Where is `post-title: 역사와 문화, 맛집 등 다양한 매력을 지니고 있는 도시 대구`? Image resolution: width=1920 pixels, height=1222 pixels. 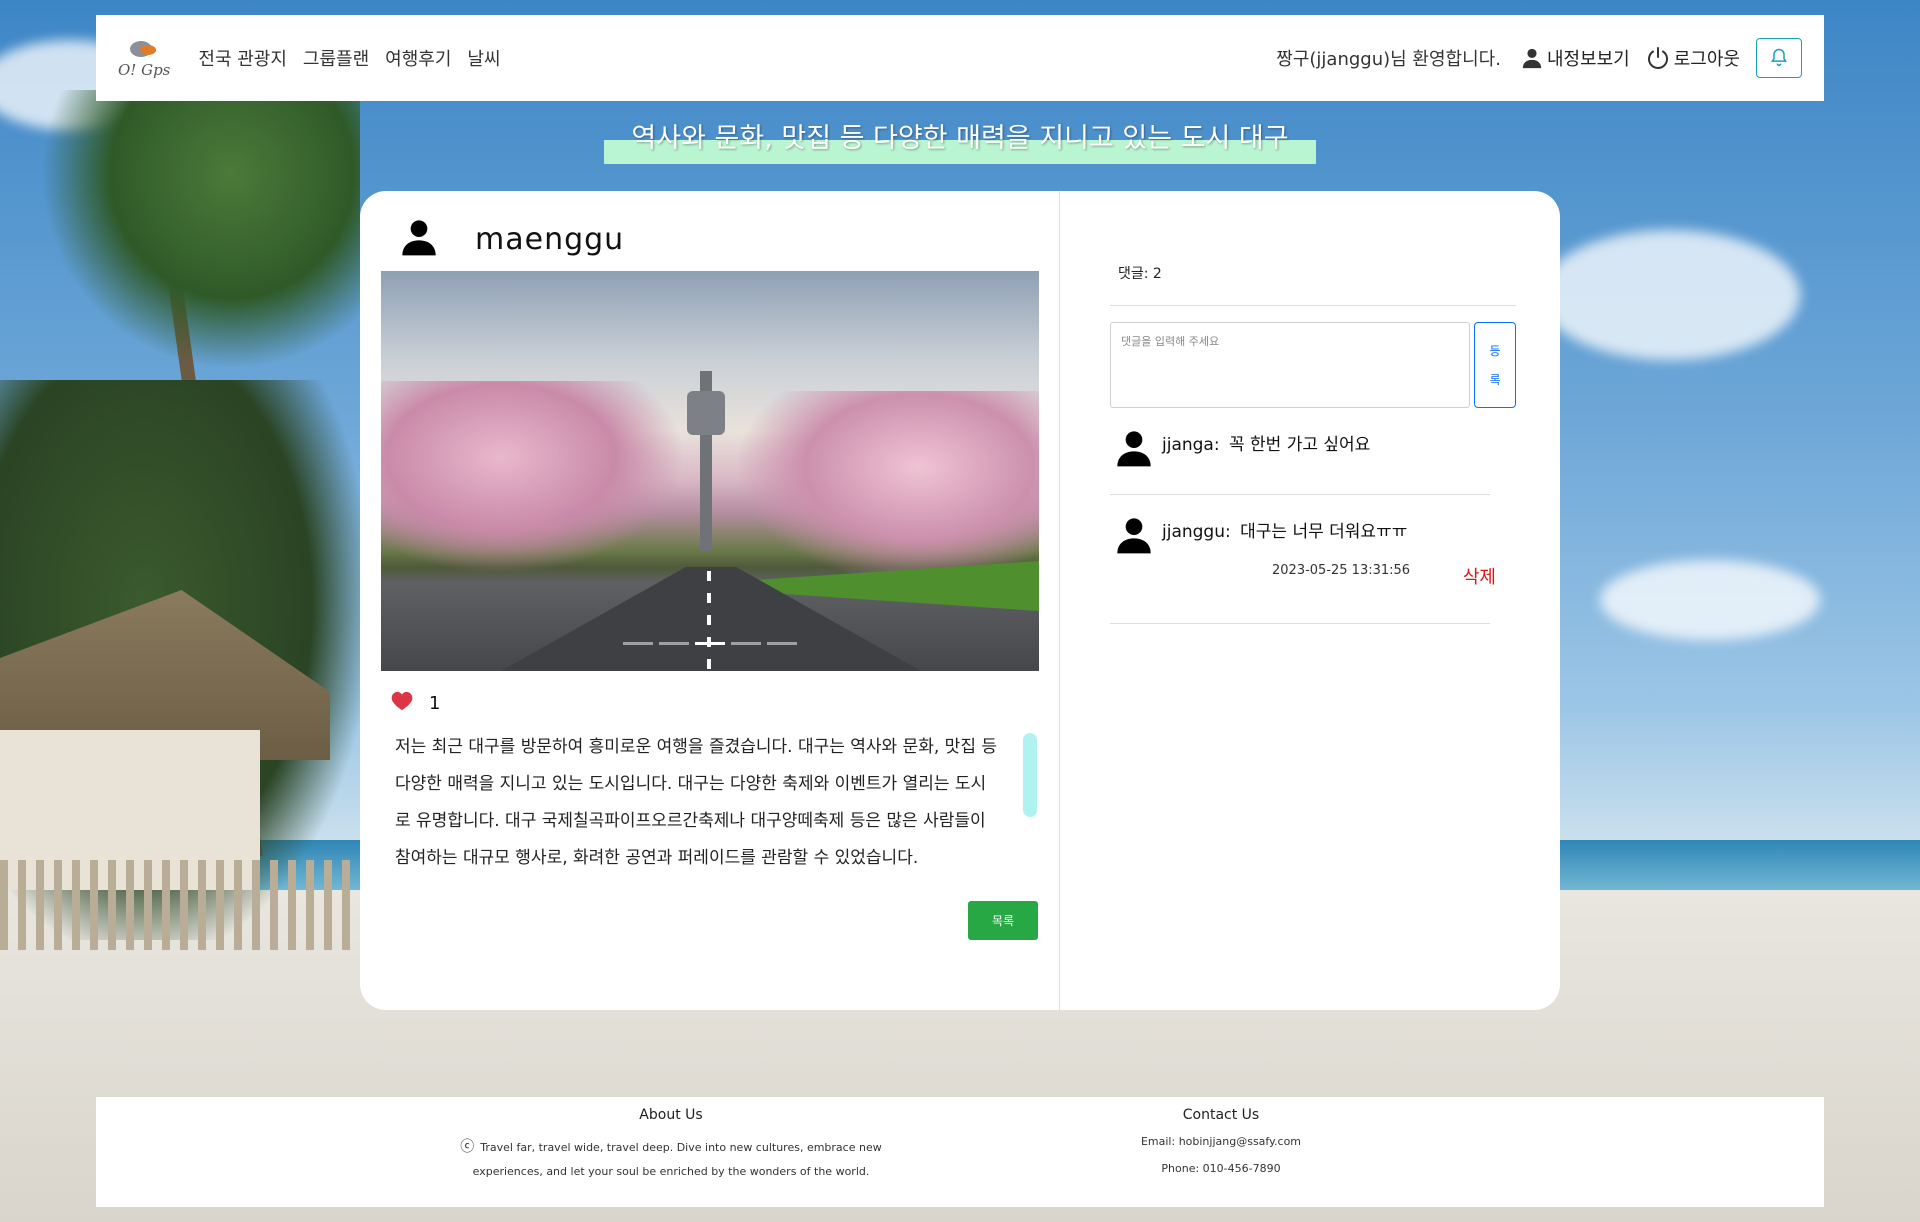 post-title: 역사와 문화, 맛집 등 다양한 매력을 지니고 있는 도시 대구 is located at coordinates (960, 142).